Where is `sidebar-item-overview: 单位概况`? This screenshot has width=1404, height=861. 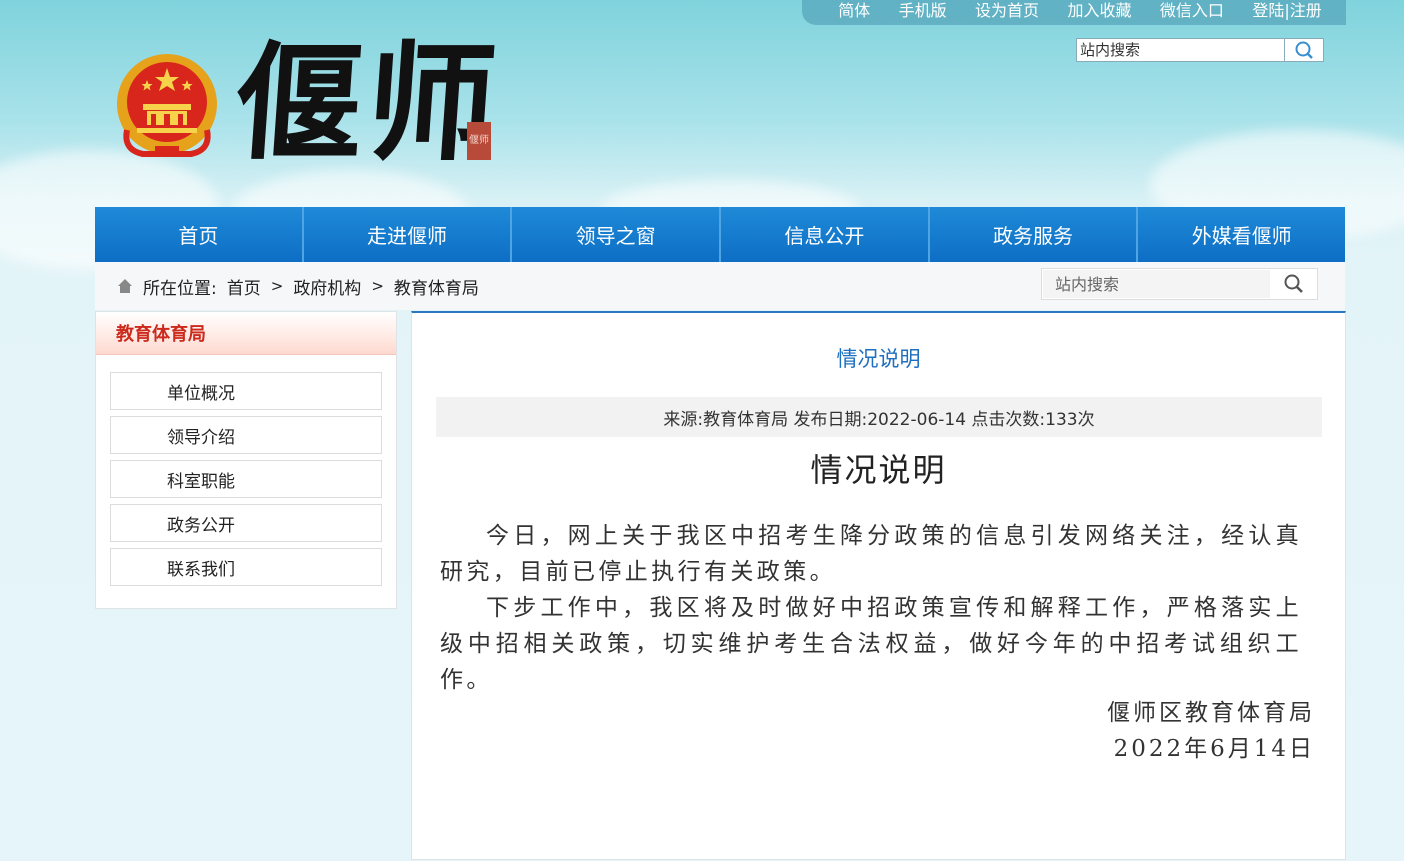 sidebar-item-overview: 单位概况 is located at coordinates (246, 391).